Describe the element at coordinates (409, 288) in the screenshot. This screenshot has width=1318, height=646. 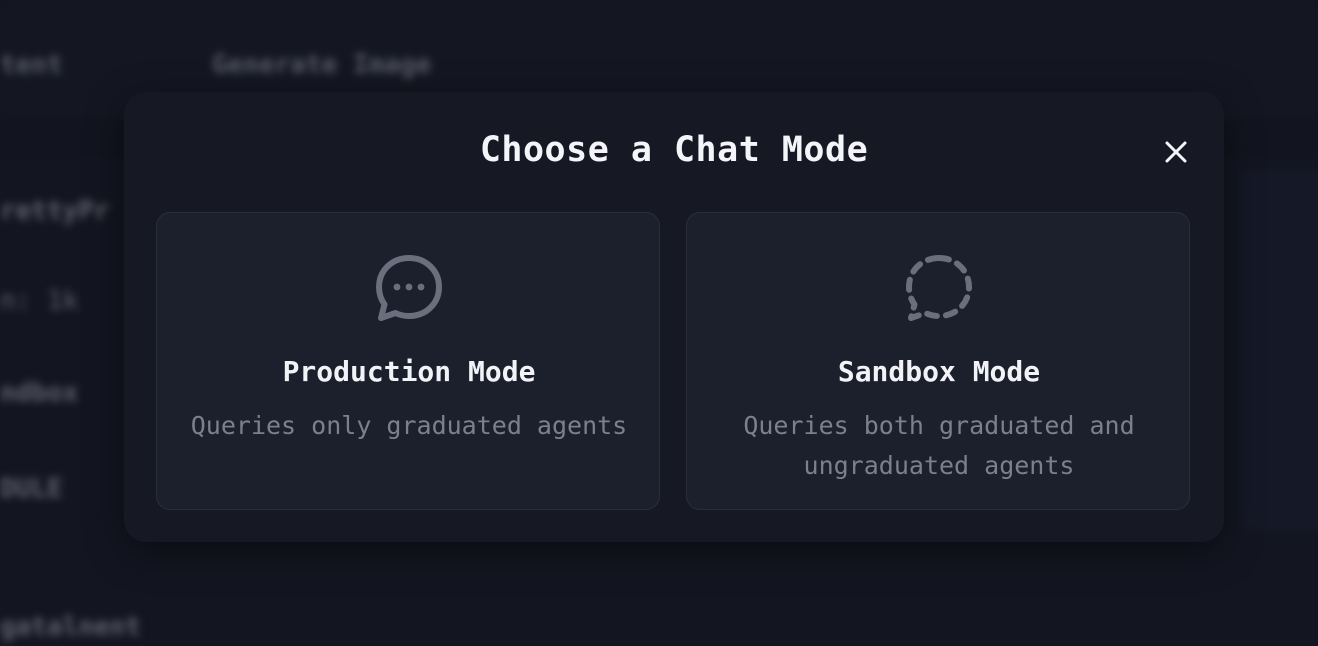
I see `chat-bubble-dots-icon` at that location.